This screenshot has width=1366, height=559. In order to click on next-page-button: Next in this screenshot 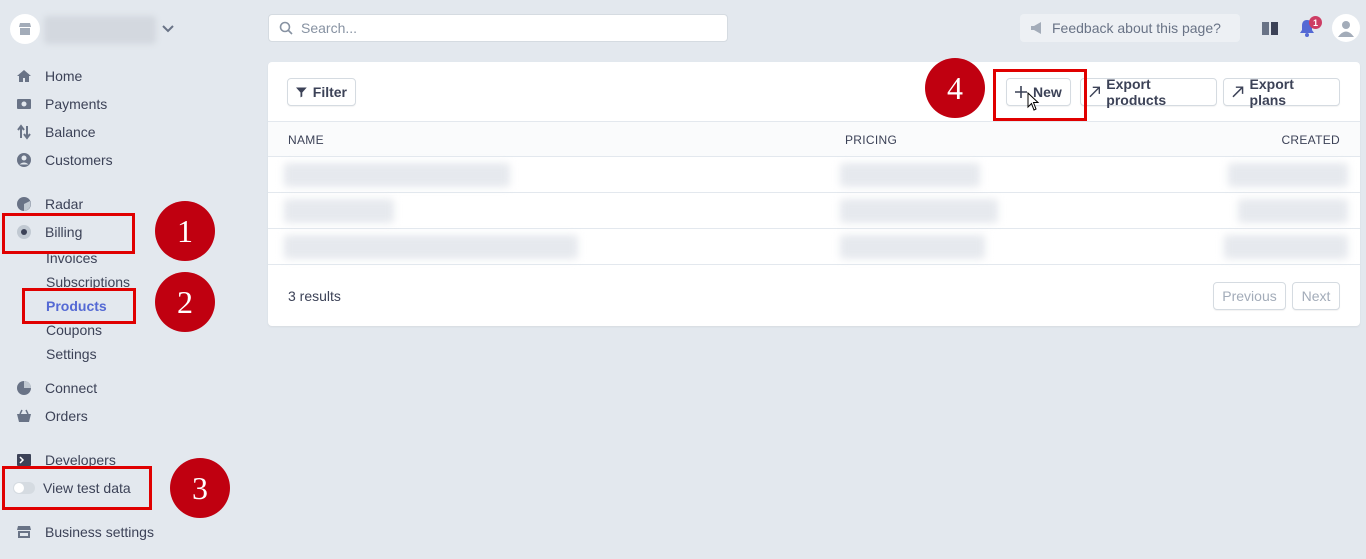, I will do `click(1316, 296)`.